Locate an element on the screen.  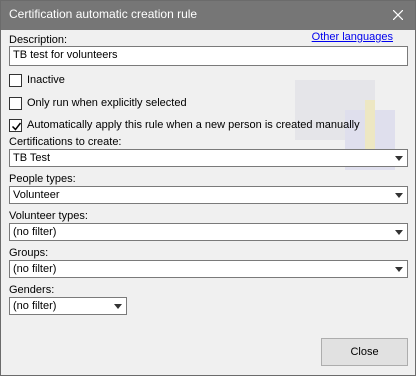
checkmark-icon is located at coordinates (16, 126).